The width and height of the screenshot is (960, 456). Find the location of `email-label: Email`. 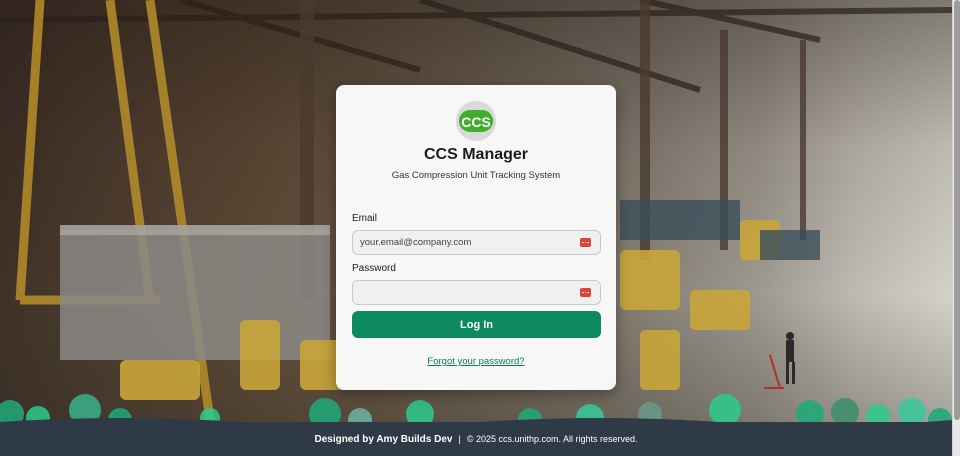

email-label: Email is located at coordinates (365, 218).